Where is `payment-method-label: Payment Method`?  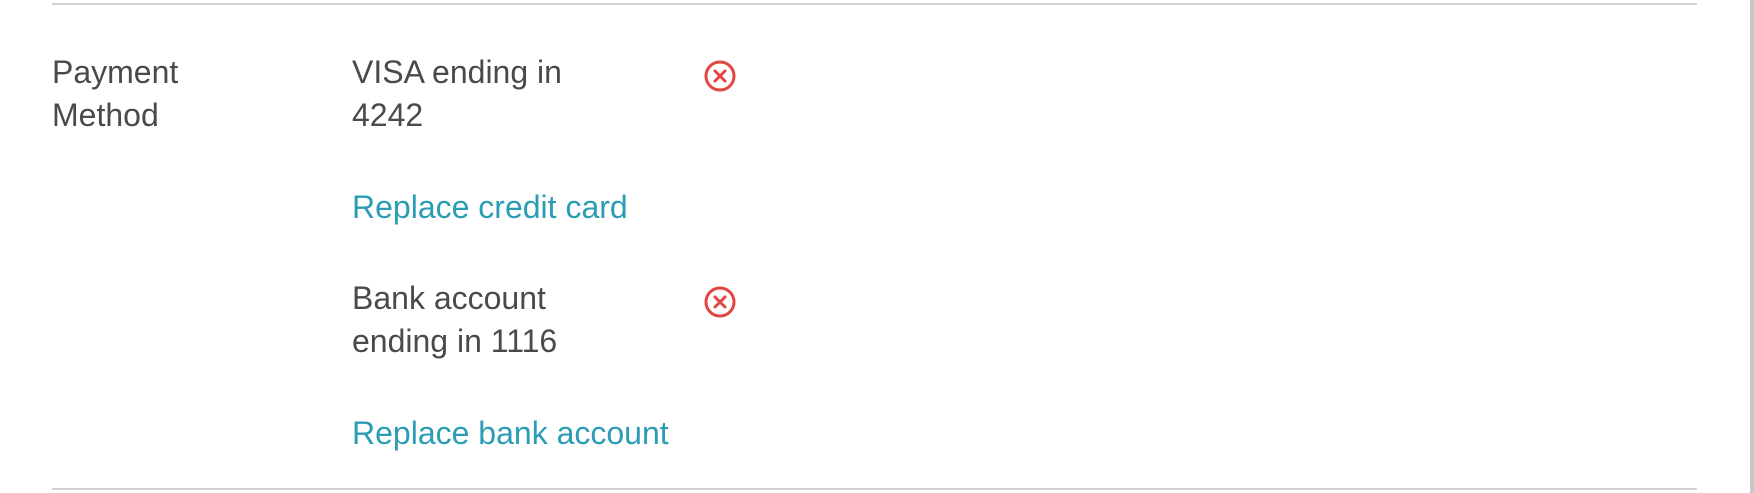 payment-method-label: Payment Method is located at coordinates (162, 94).